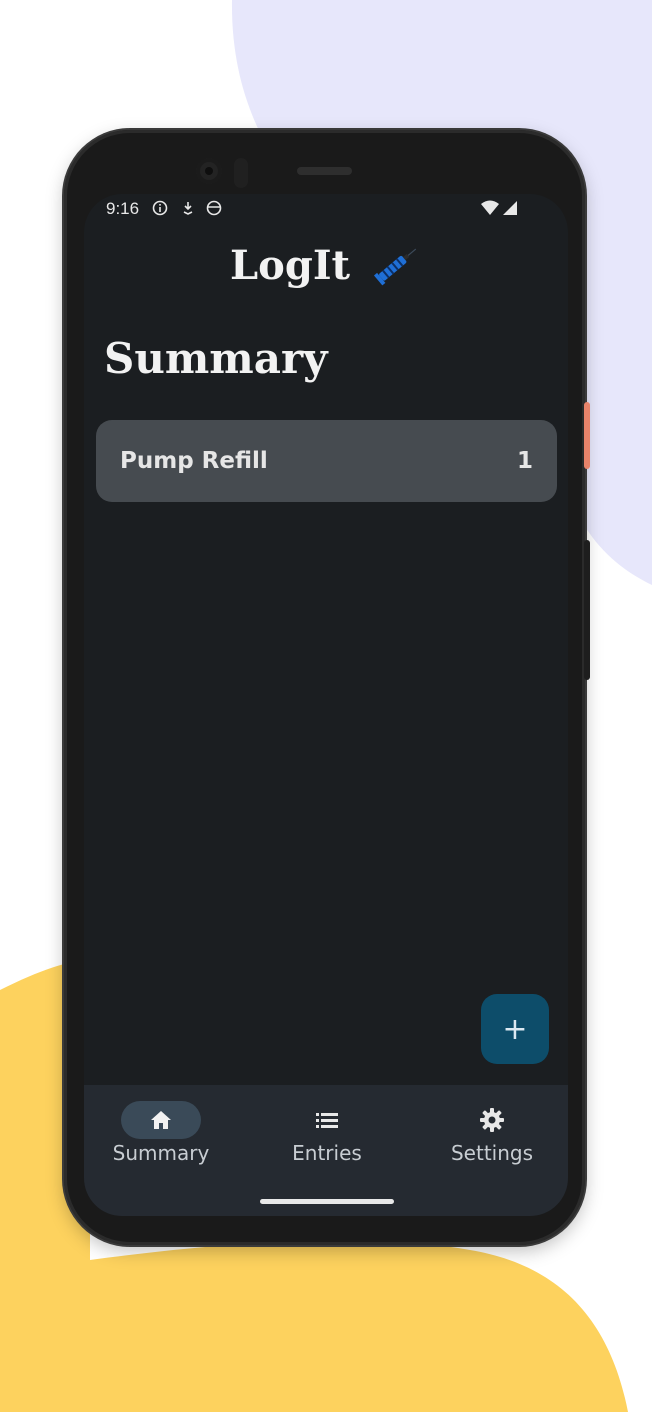  Describe the element at coordinates (587, 610) in the screenshot. I see `volume-button` at that location.